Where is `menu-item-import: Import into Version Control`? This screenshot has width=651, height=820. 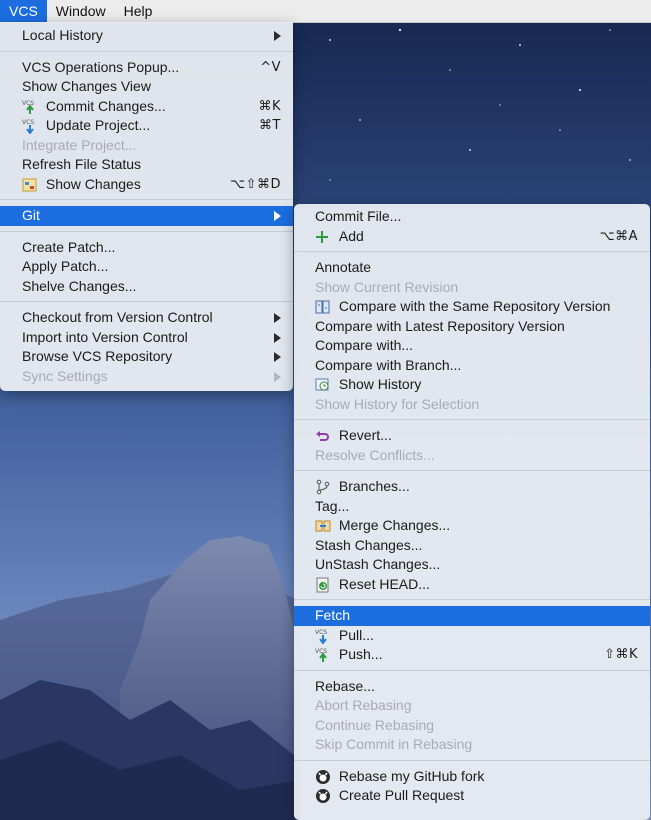
menu-item-import: Import into Version Control is located at coordinates (146, 338).